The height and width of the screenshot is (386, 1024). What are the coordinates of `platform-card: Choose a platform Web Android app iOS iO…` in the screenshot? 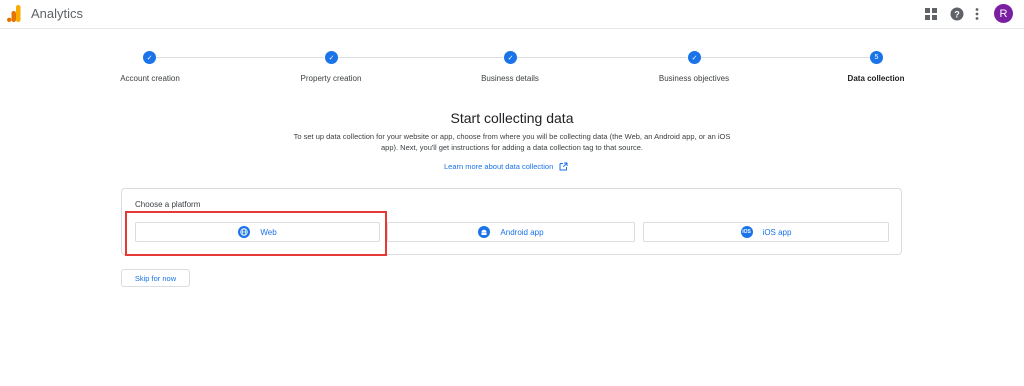 It's located at (511, 221).